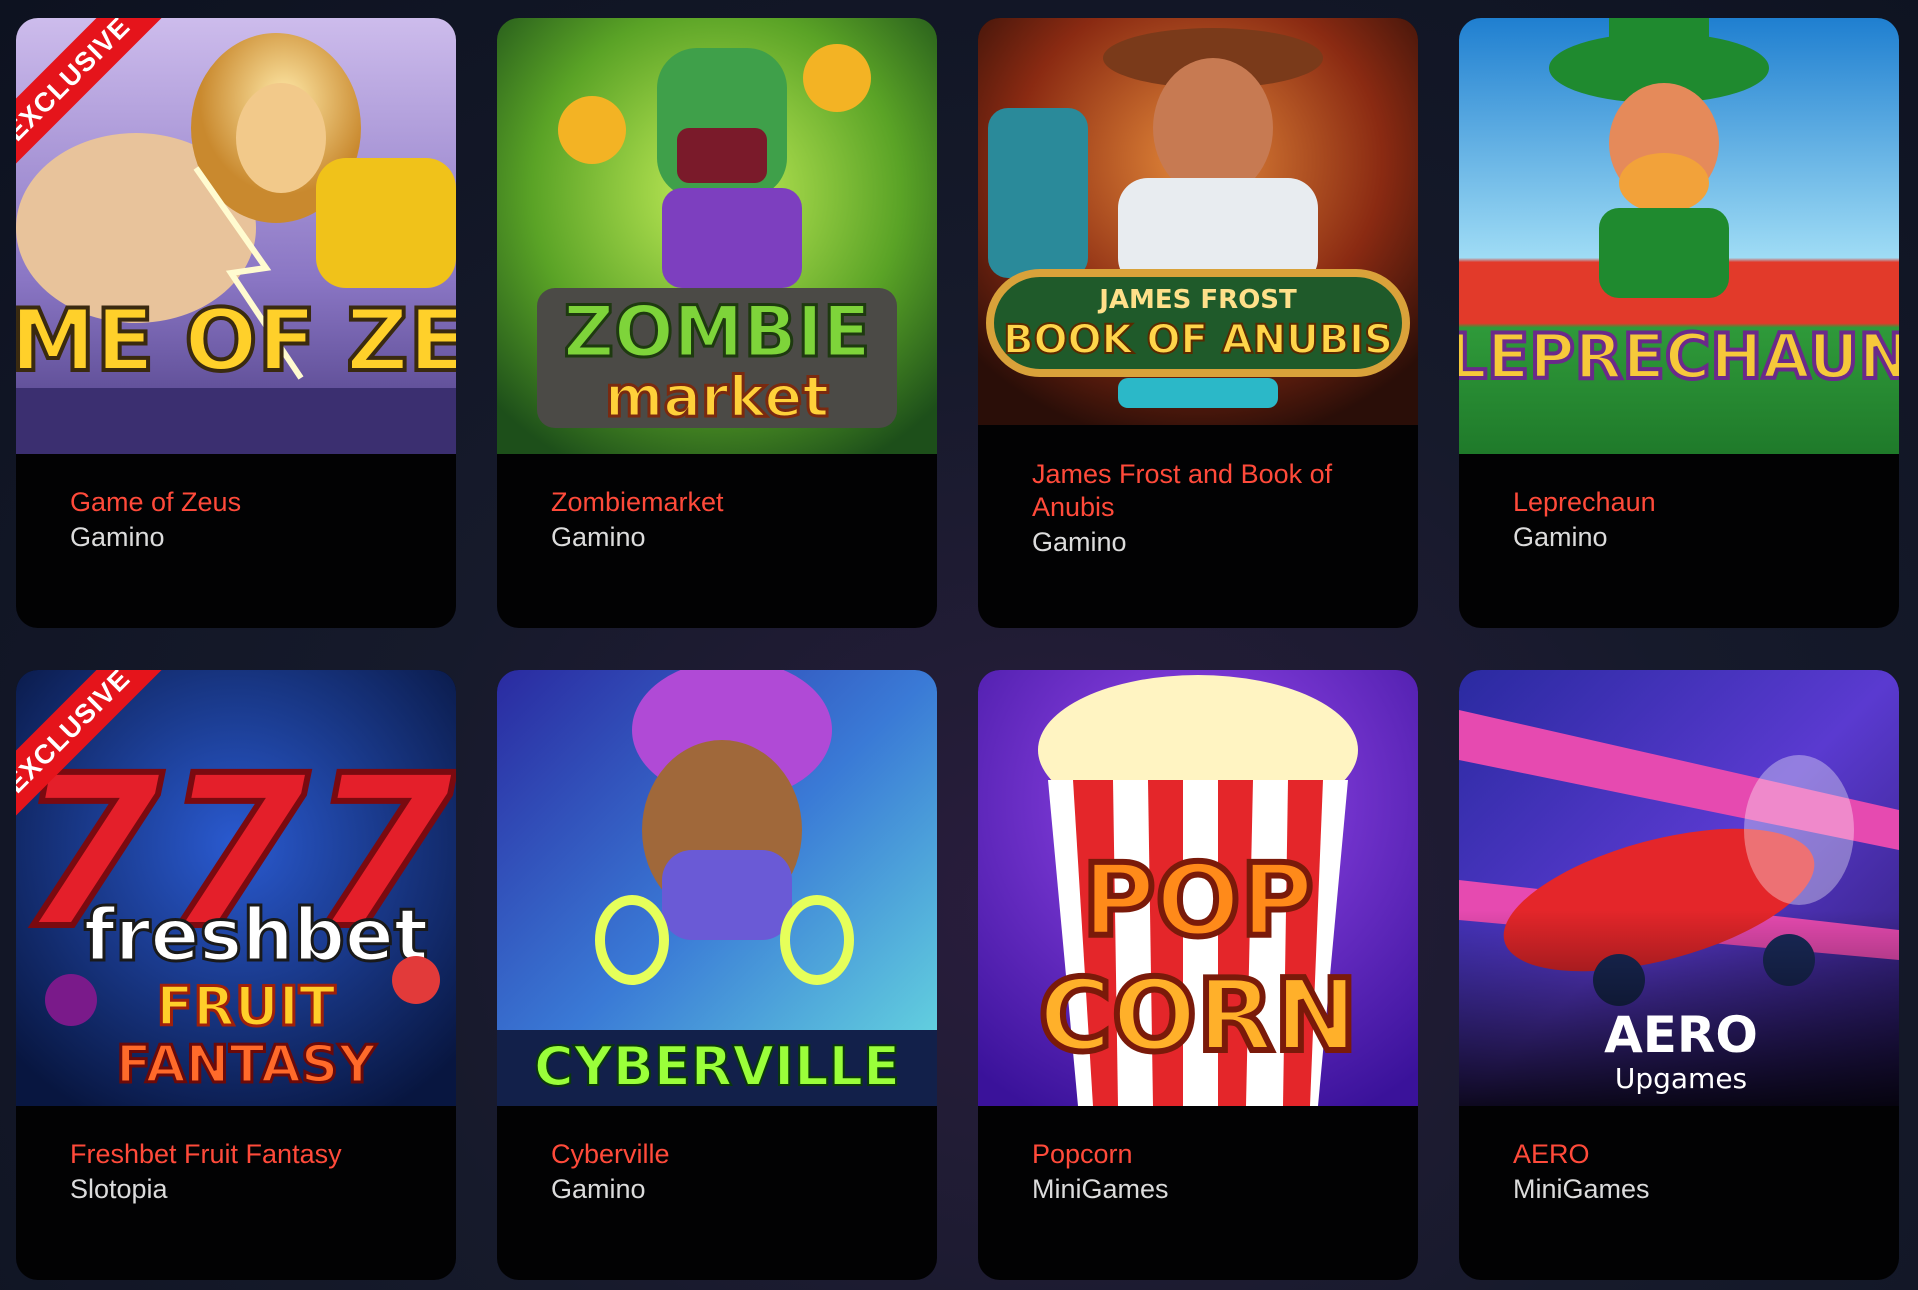 Image resolution: width=1918 pixels, height=1290 pixels. What do you see at coordinates (1197, 300) in the screenshot?
I see `game-art-subtitle: JAMES FROST` at bounding box center [1197, 300].